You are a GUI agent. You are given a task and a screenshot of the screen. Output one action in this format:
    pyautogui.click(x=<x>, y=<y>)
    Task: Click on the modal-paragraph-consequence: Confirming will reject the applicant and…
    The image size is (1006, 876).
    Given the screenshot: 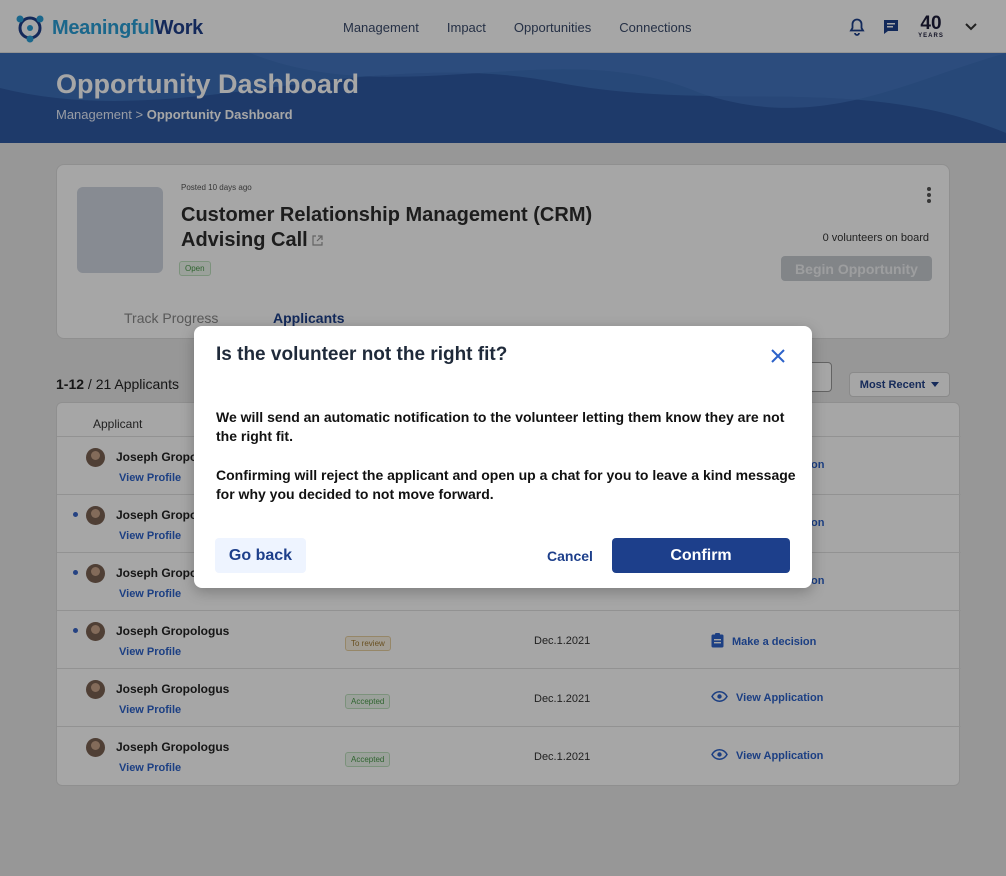 What is the action you would take?
    pyautogui.click(x=506, y=484)
    